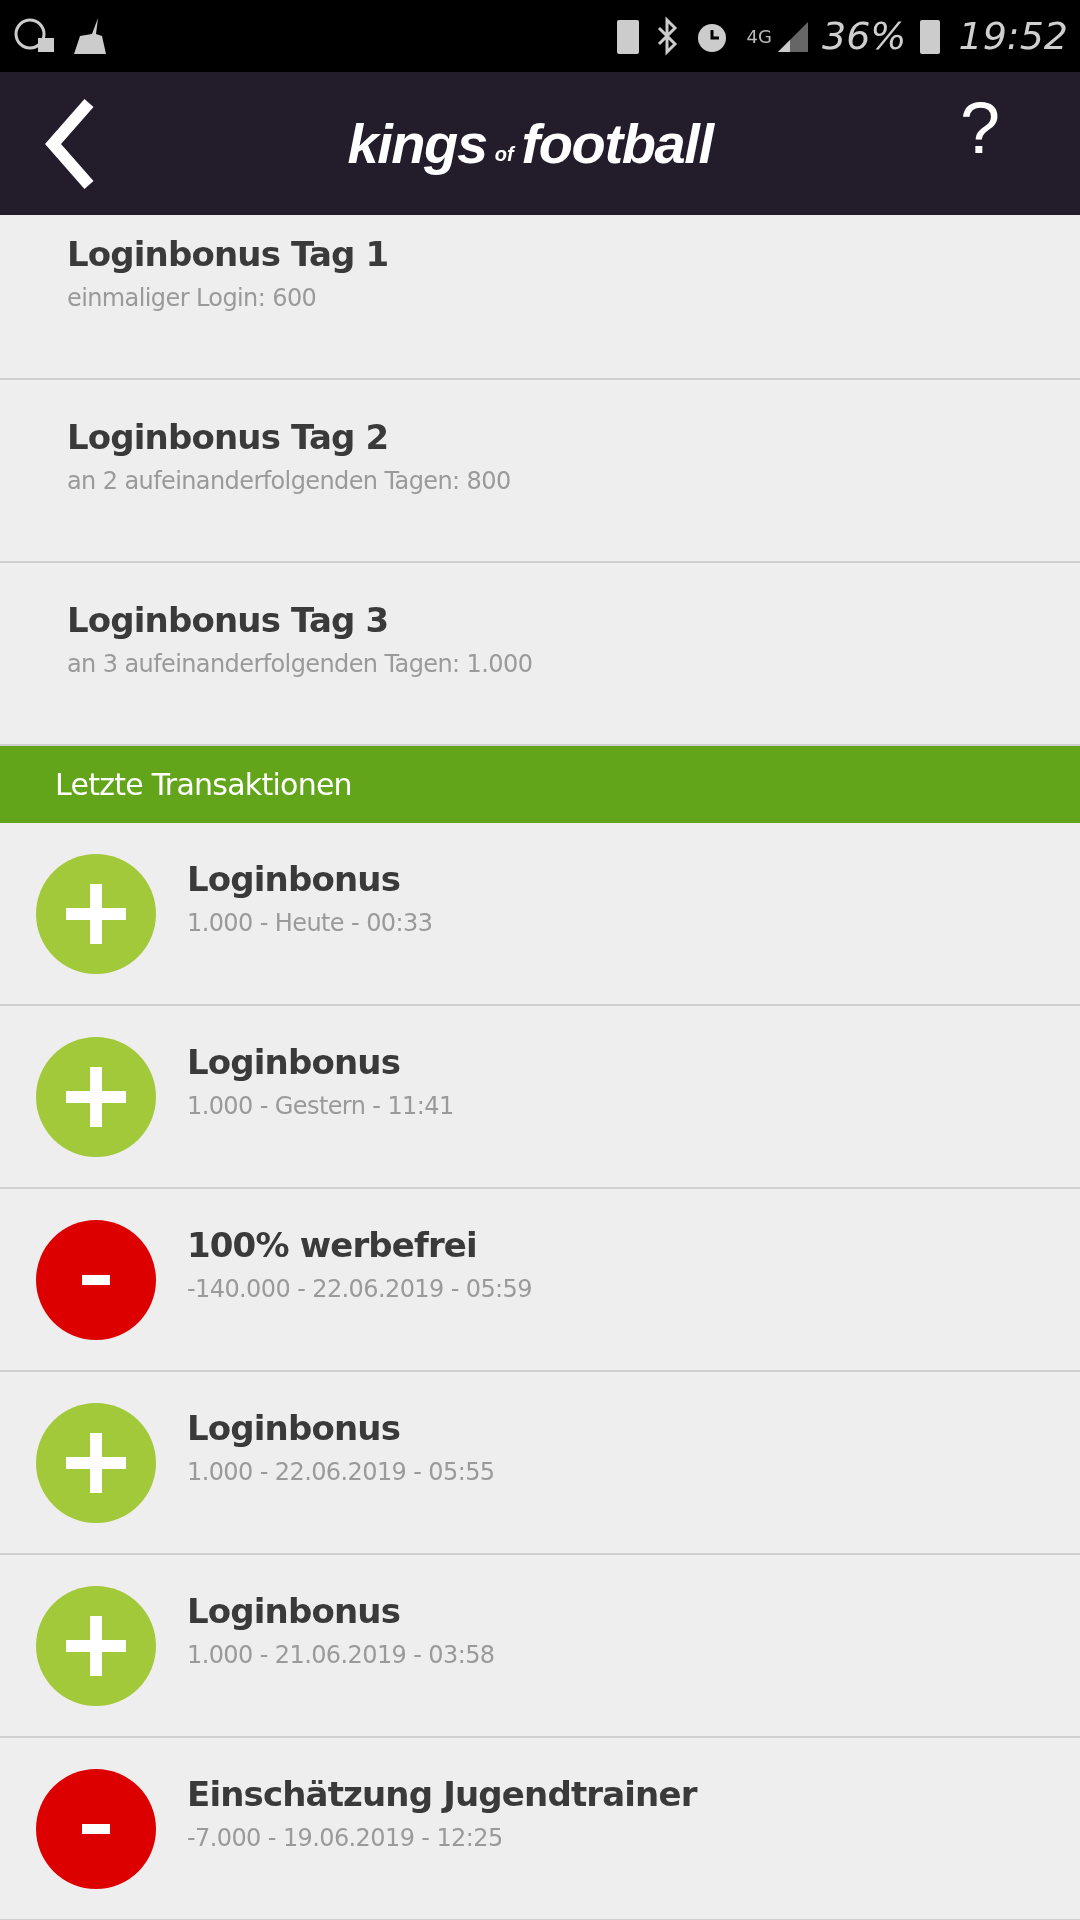  I want to click on transaction-title: 100% werbefrei, so click(332, 1245).